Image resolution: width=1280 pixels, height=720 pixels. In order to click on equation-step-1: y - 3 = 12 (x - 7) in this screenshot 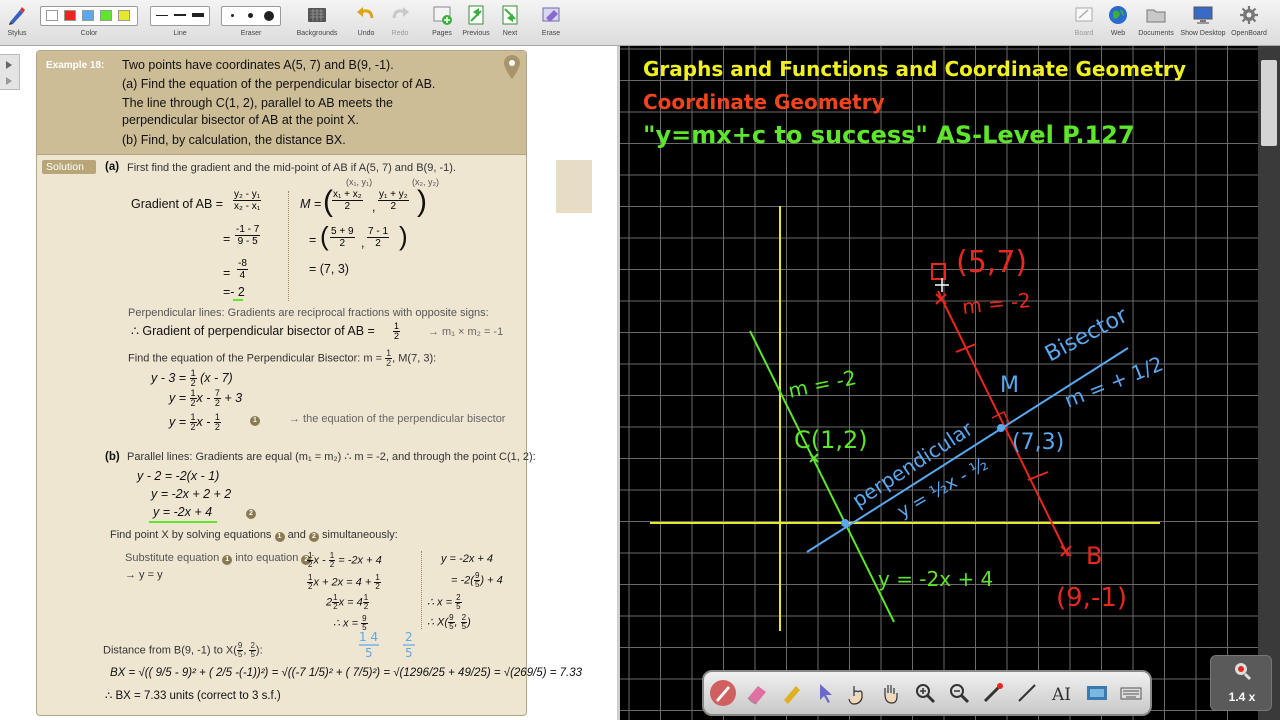, I will do `click(192, 378)`.